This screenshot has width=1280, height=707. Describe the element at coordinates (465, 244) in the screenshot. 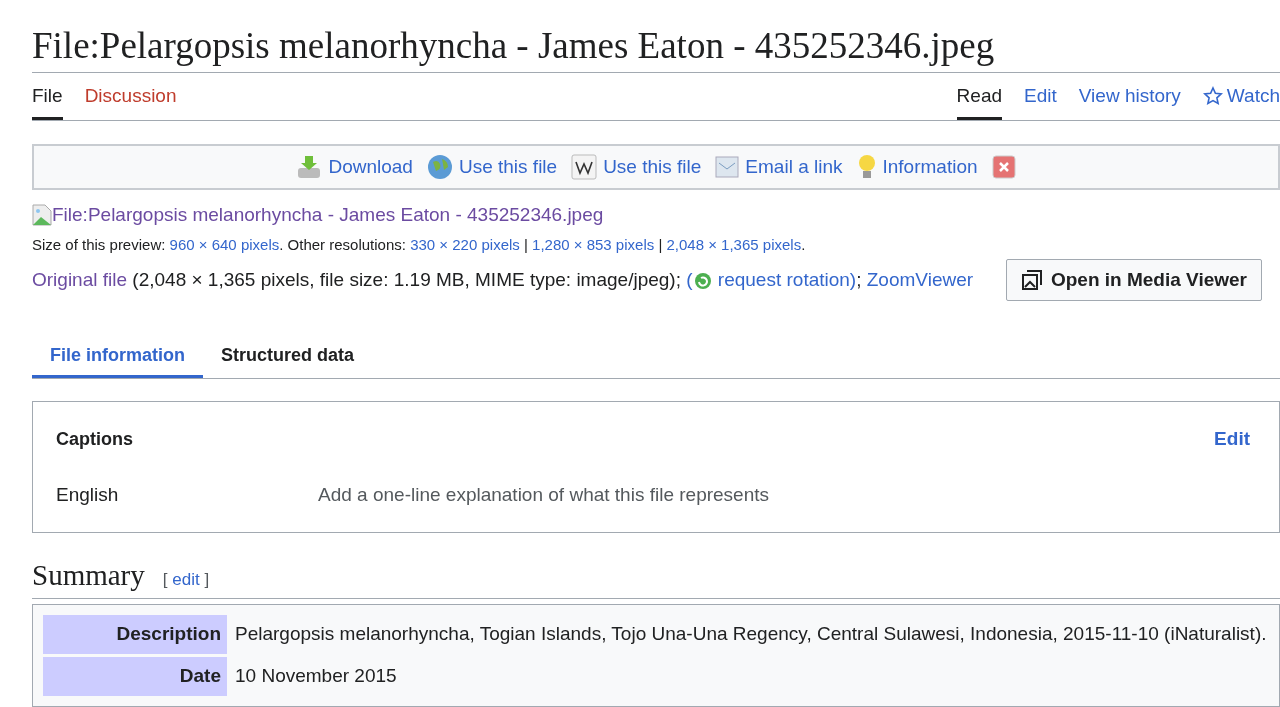

I see `link: 330 × 220 pixels` at that location.